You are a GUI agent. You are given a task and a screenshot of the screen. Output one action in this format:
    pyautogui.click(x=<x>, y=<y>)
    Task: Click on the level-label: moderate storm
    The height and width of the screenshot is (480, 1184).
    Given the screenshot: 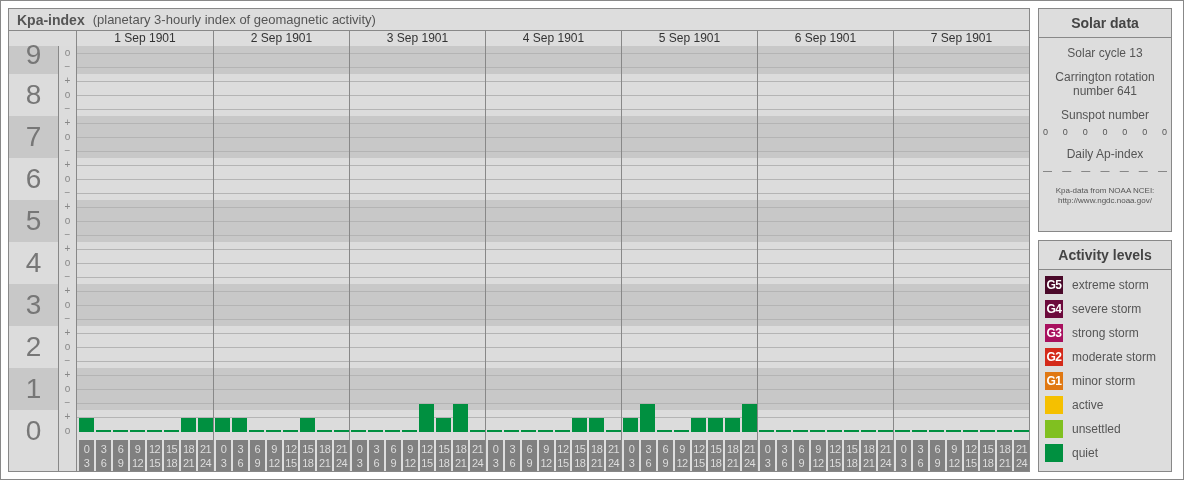 What is the action you would take?
    pyautogui.click(x=1114, y=357)
    